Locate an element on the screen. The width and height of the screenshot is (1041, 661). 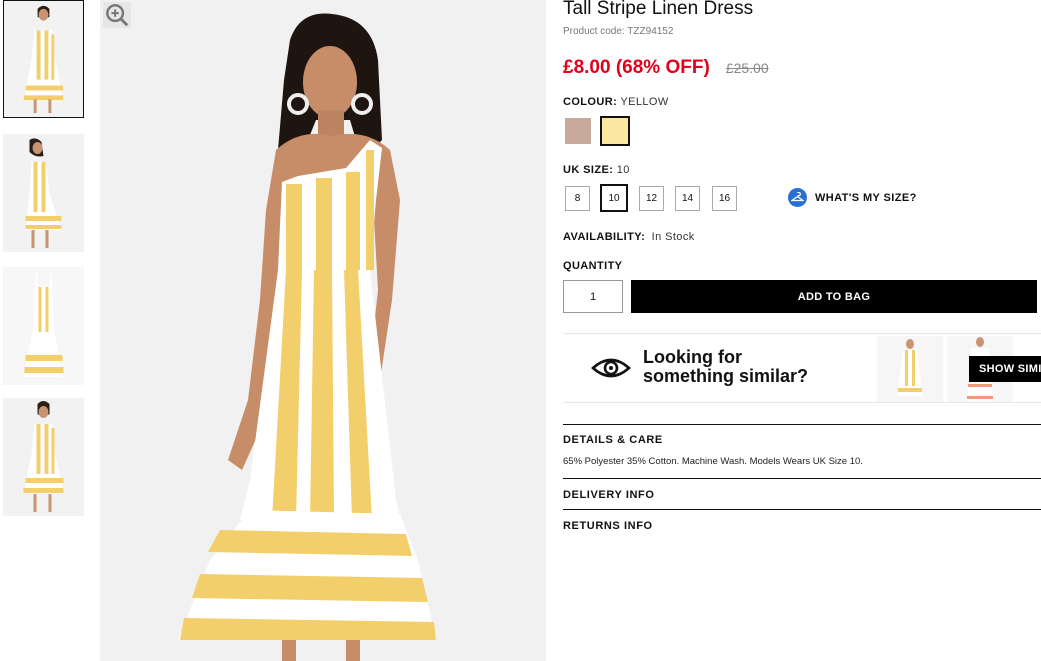
size-value: 10 is located at coordinates (623, 170).